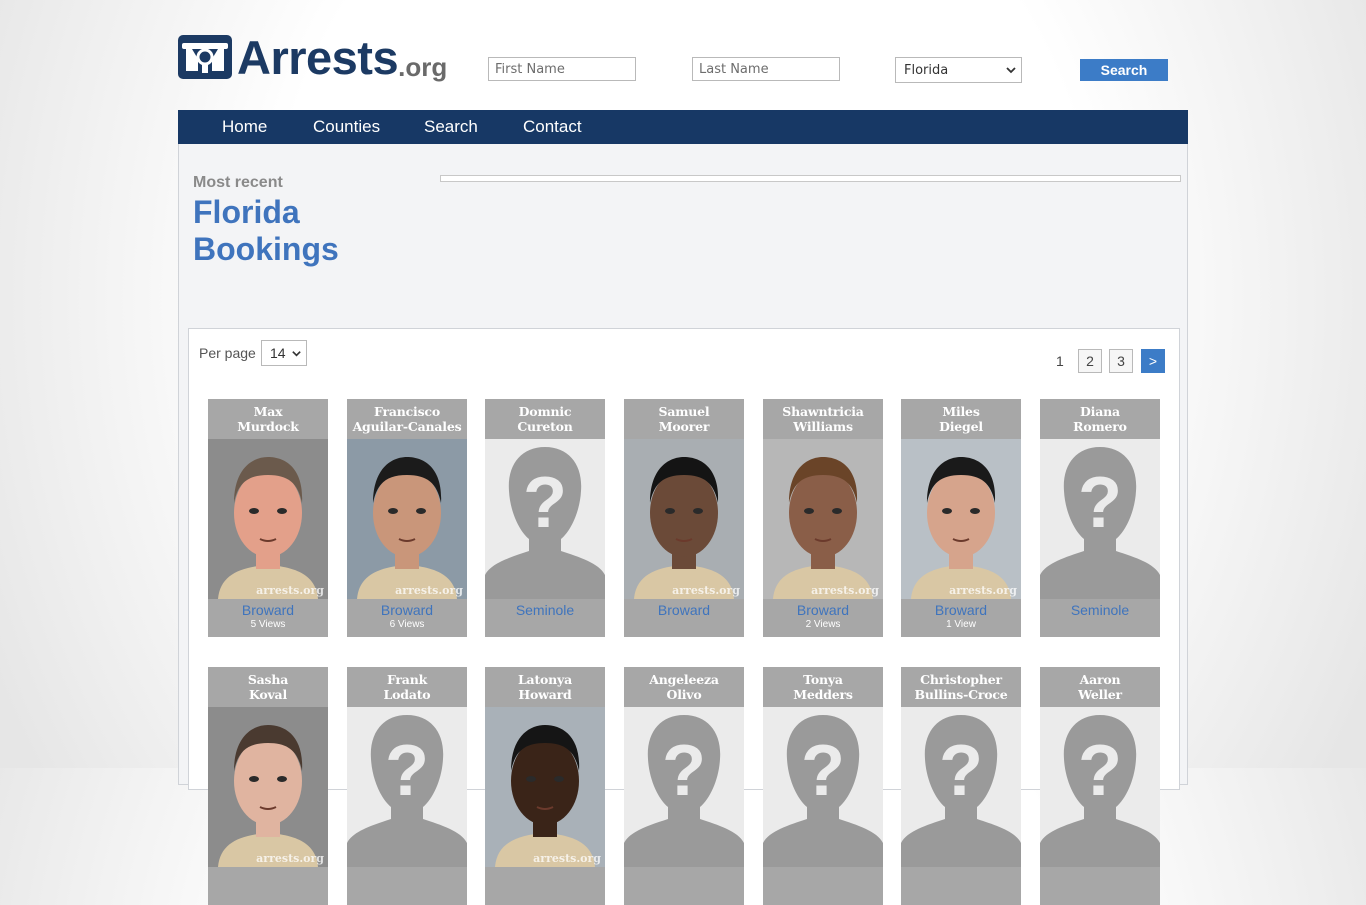 The height and width of the screenshot is (905, 1366). I want to click on booking-name: Max Murdock, so click(268, 419).